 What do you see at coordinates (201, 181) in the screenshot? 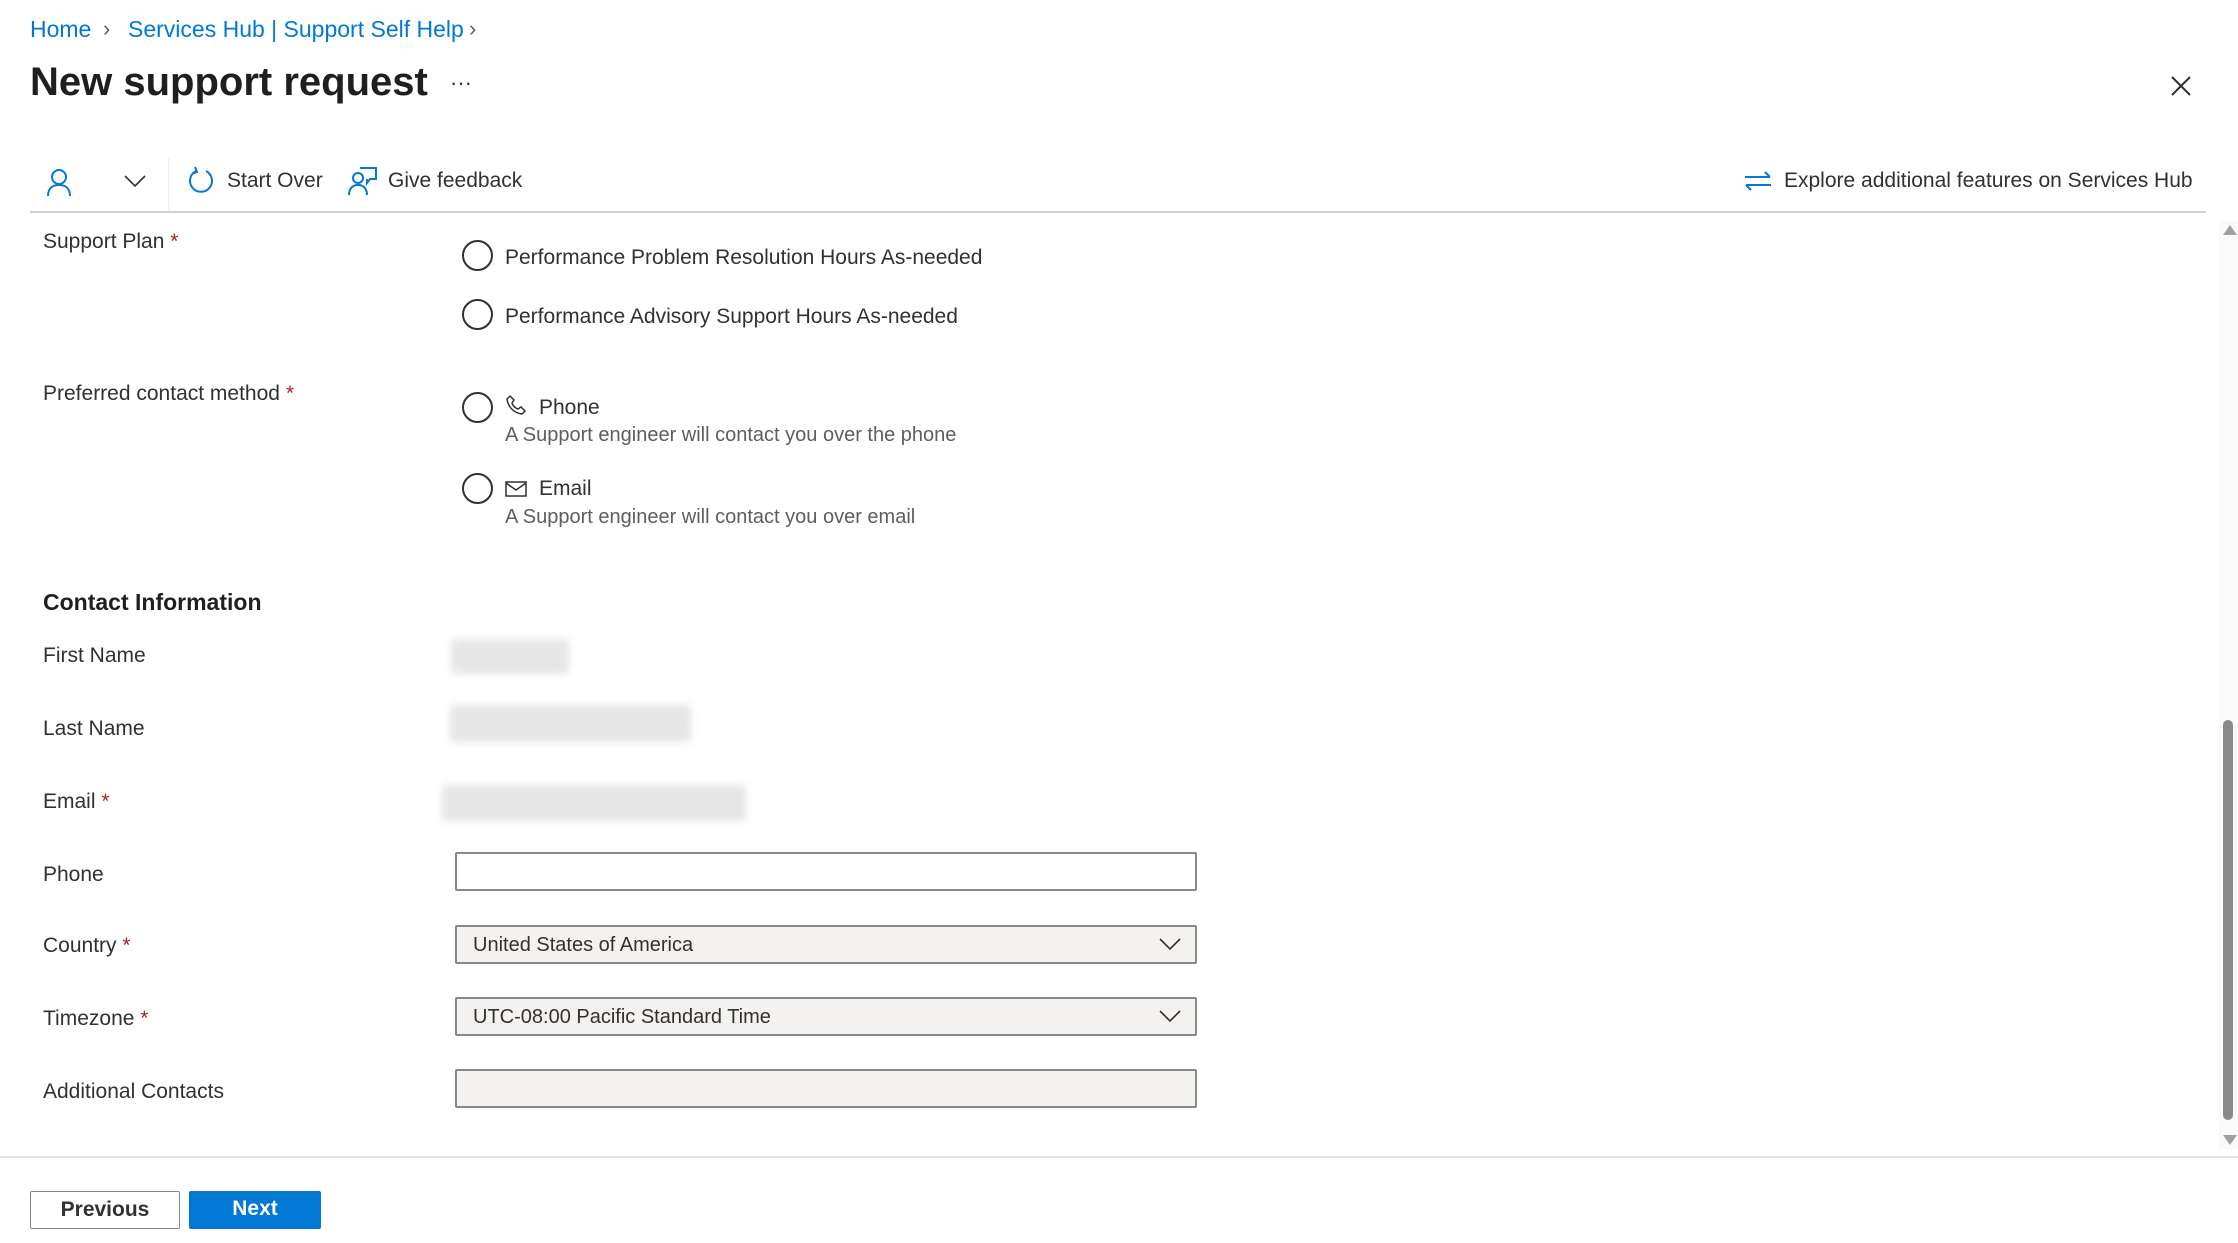
I see `refresh-icon` at bounding box center [201, 181].